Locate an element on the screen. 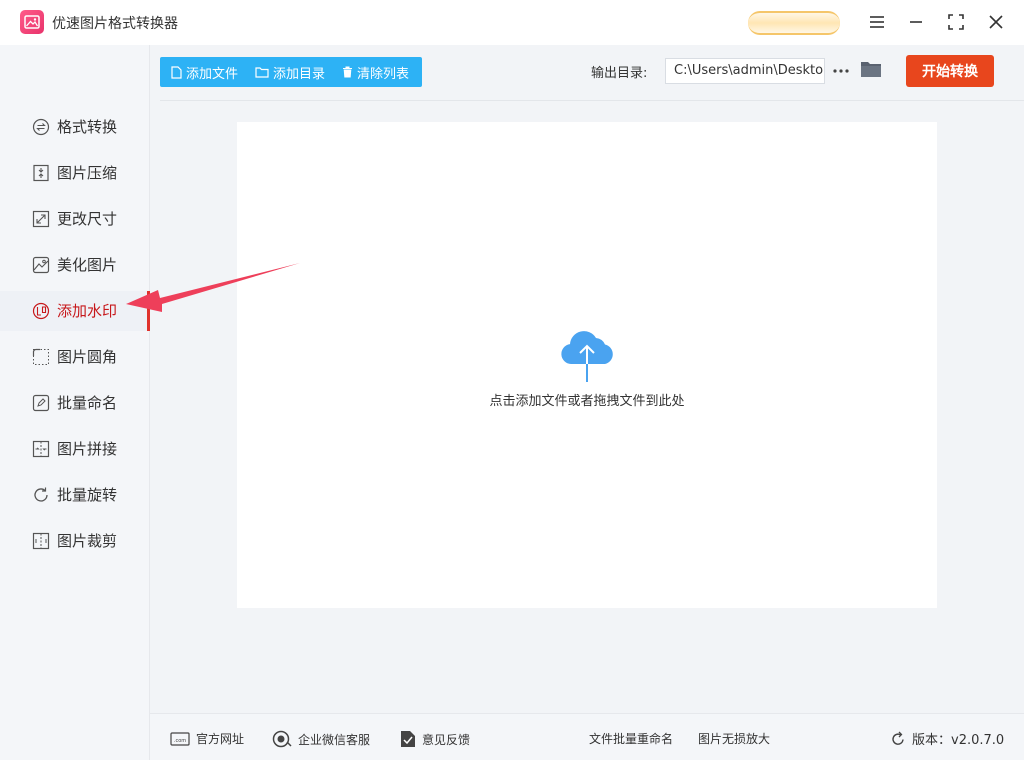  sidebar-item-watermark: 添加水印 is located at coordinates (75, 311).